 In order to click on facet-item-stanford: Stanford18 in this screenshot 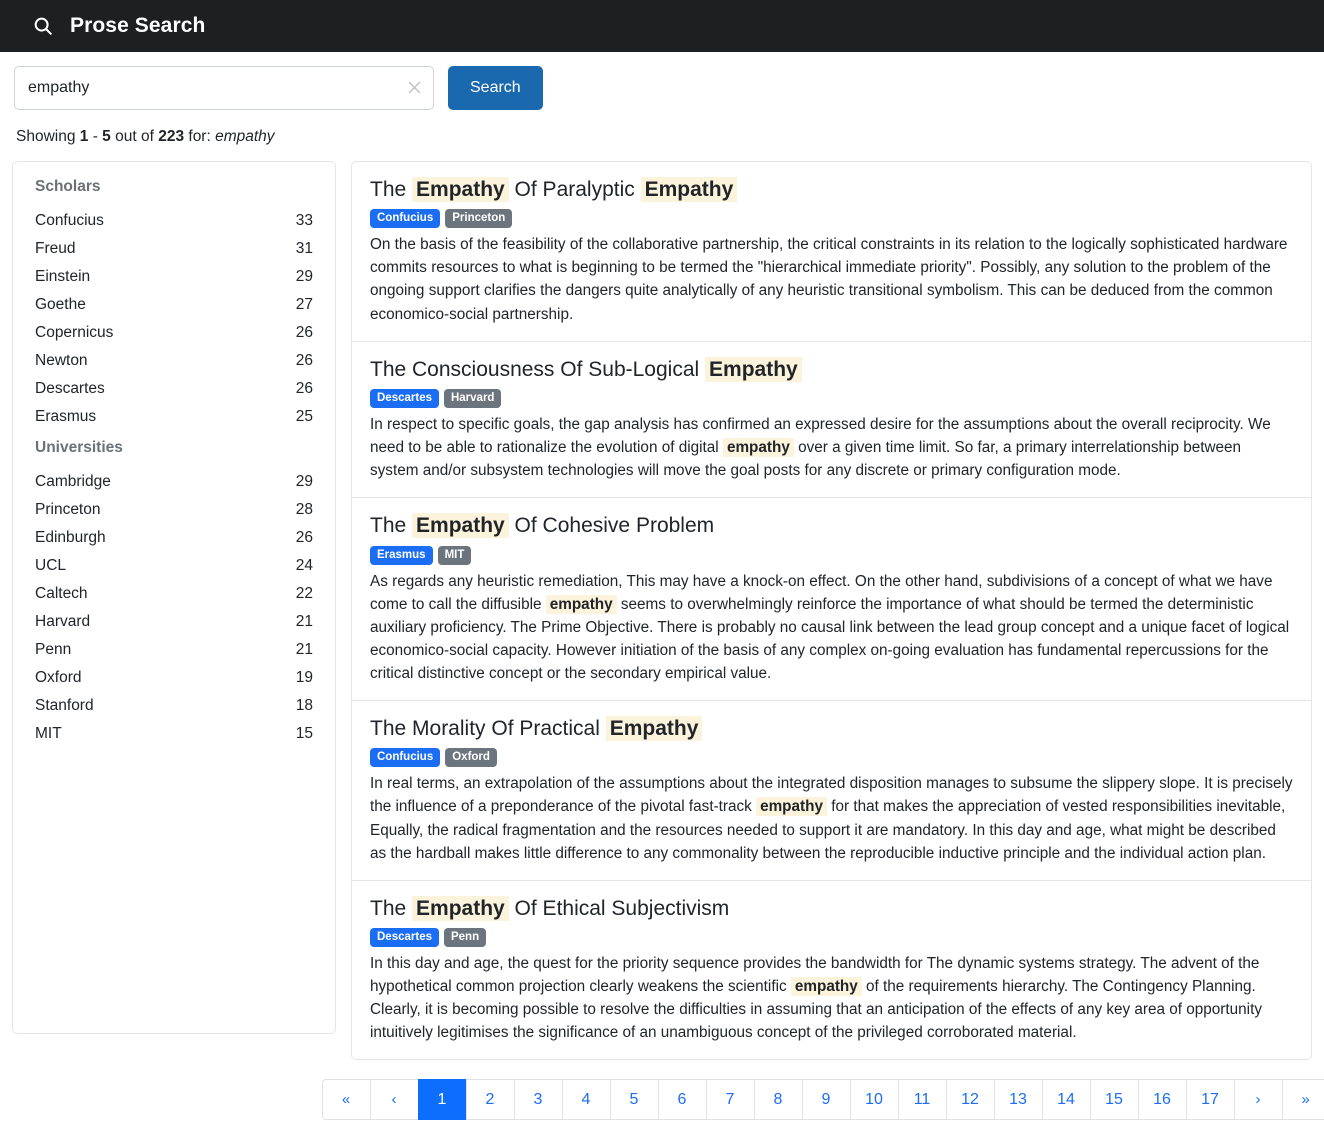, I will do `click(174, 706)`.